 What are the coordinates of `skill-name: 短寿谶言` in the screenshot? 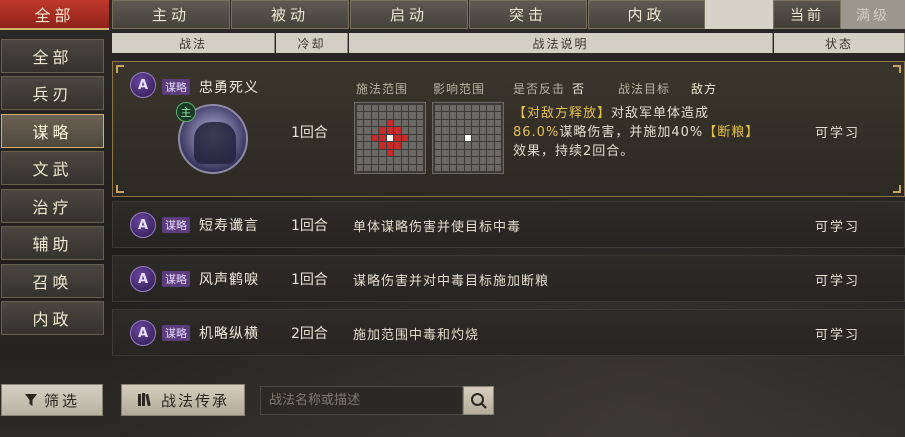 It's located at (229, 226).